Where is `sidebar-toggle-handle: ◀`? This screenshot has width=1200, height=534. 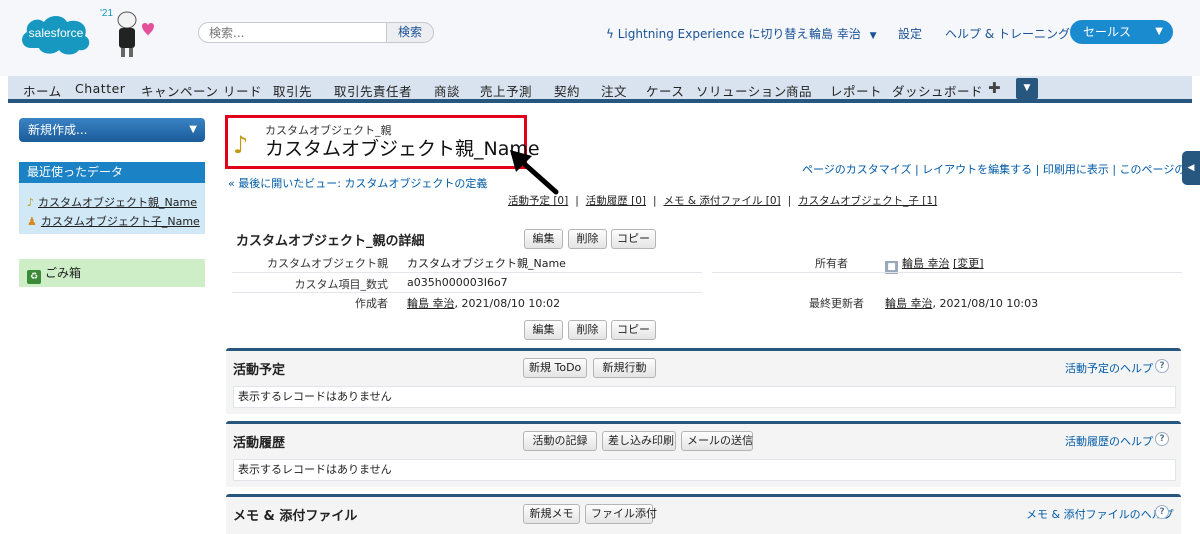
sidebar-toggle-handle: ◀ is located at coordinates (1191, 168).